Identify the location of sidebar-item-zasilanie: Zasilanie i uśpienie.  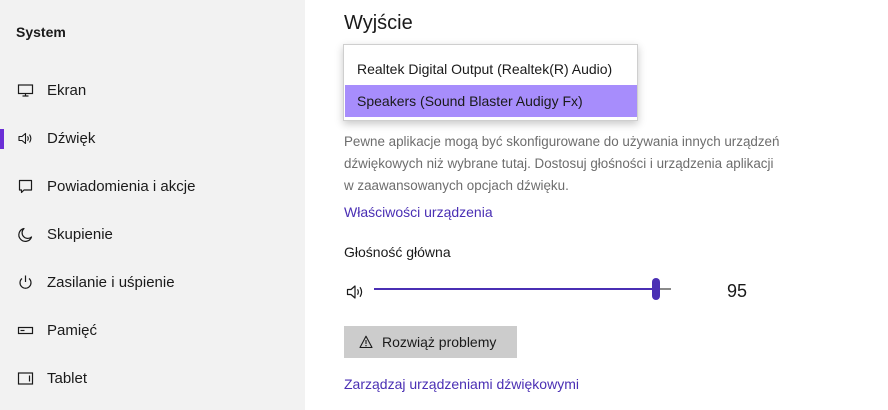
(152, 282).